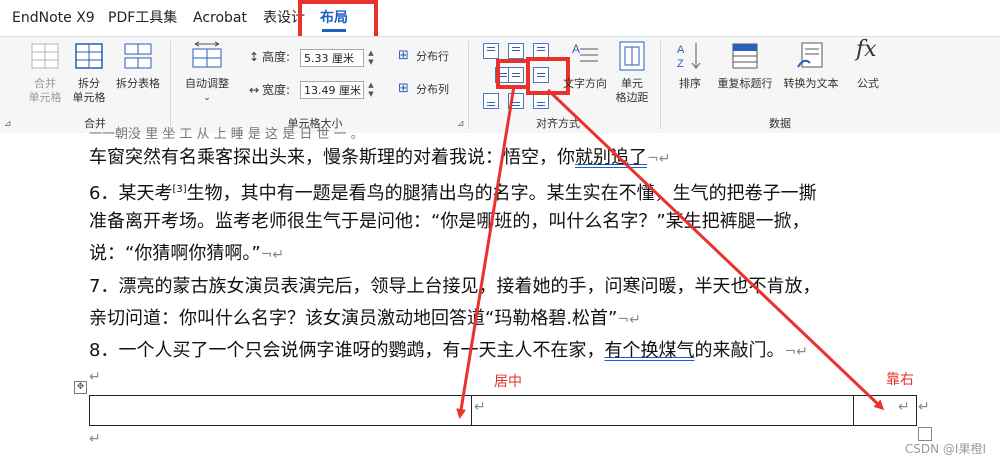  I want to click on watermark: CSDN @I果橙I, so click(945, 449).